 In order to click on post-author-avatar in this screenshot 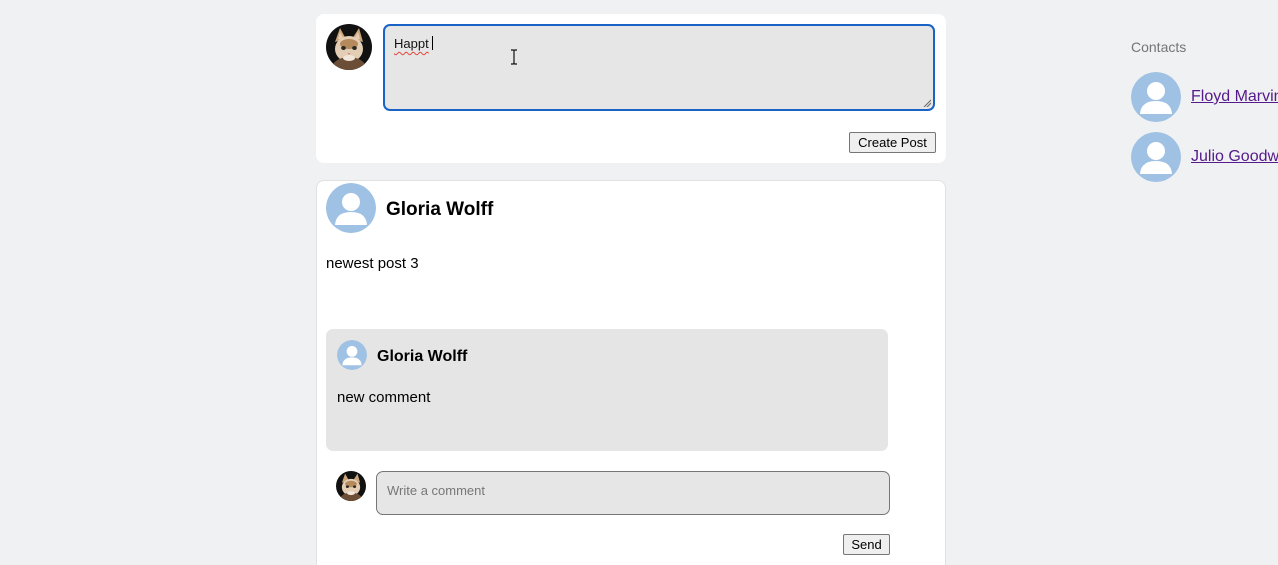, I will do `click(351, 208)`.